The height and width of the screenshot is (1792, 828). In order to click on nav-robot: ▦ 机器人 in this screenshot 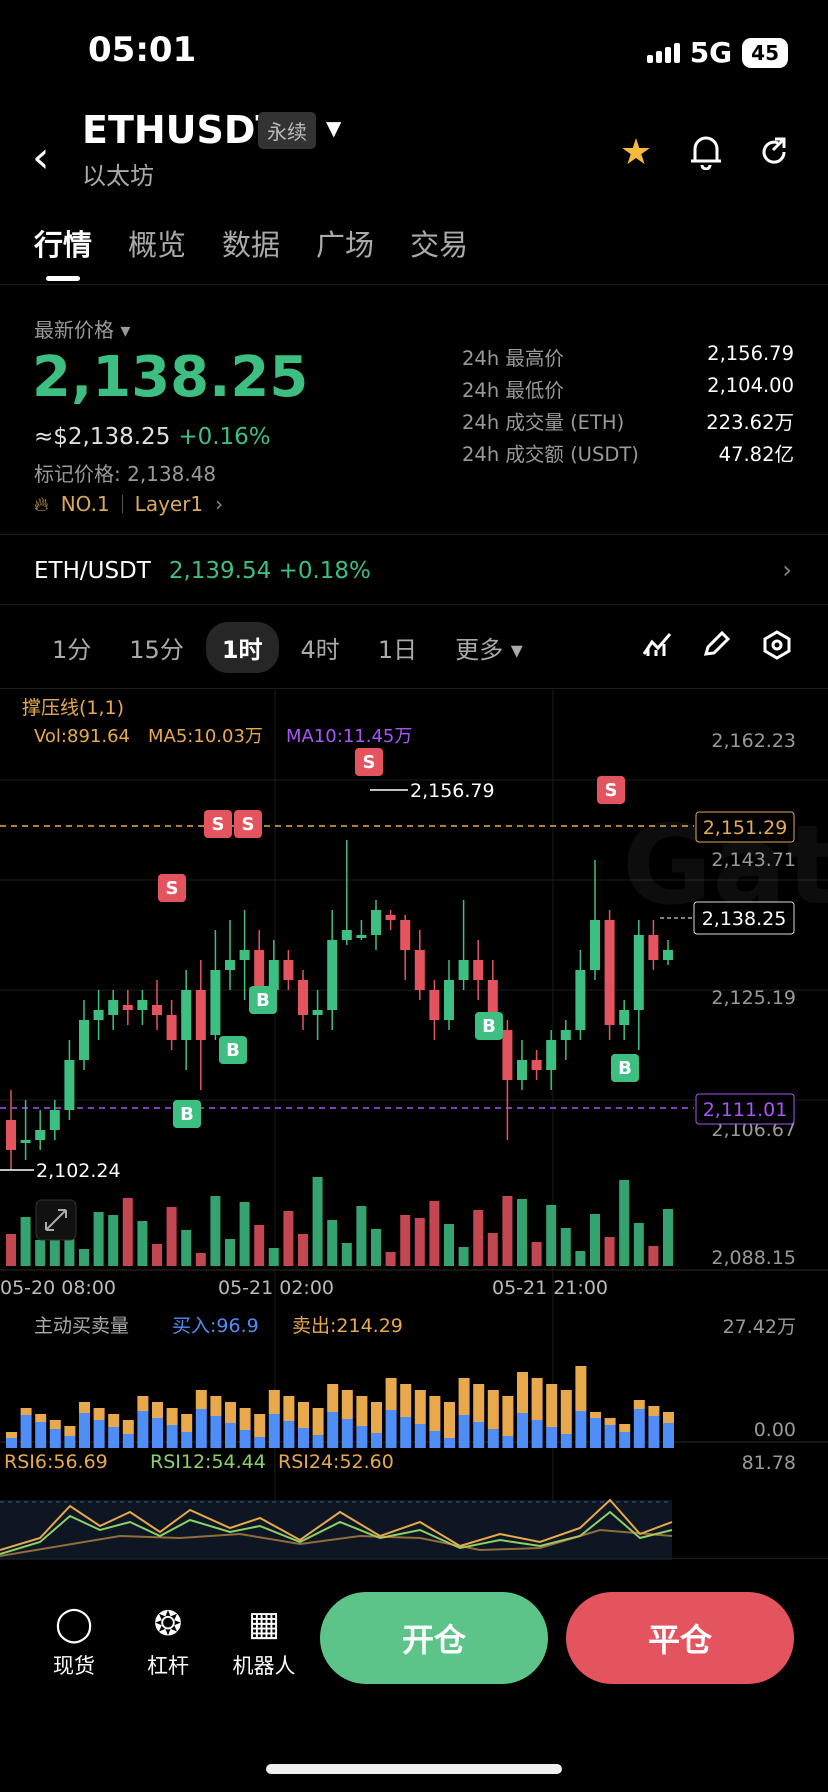, I will do `click(264, 1642)`.